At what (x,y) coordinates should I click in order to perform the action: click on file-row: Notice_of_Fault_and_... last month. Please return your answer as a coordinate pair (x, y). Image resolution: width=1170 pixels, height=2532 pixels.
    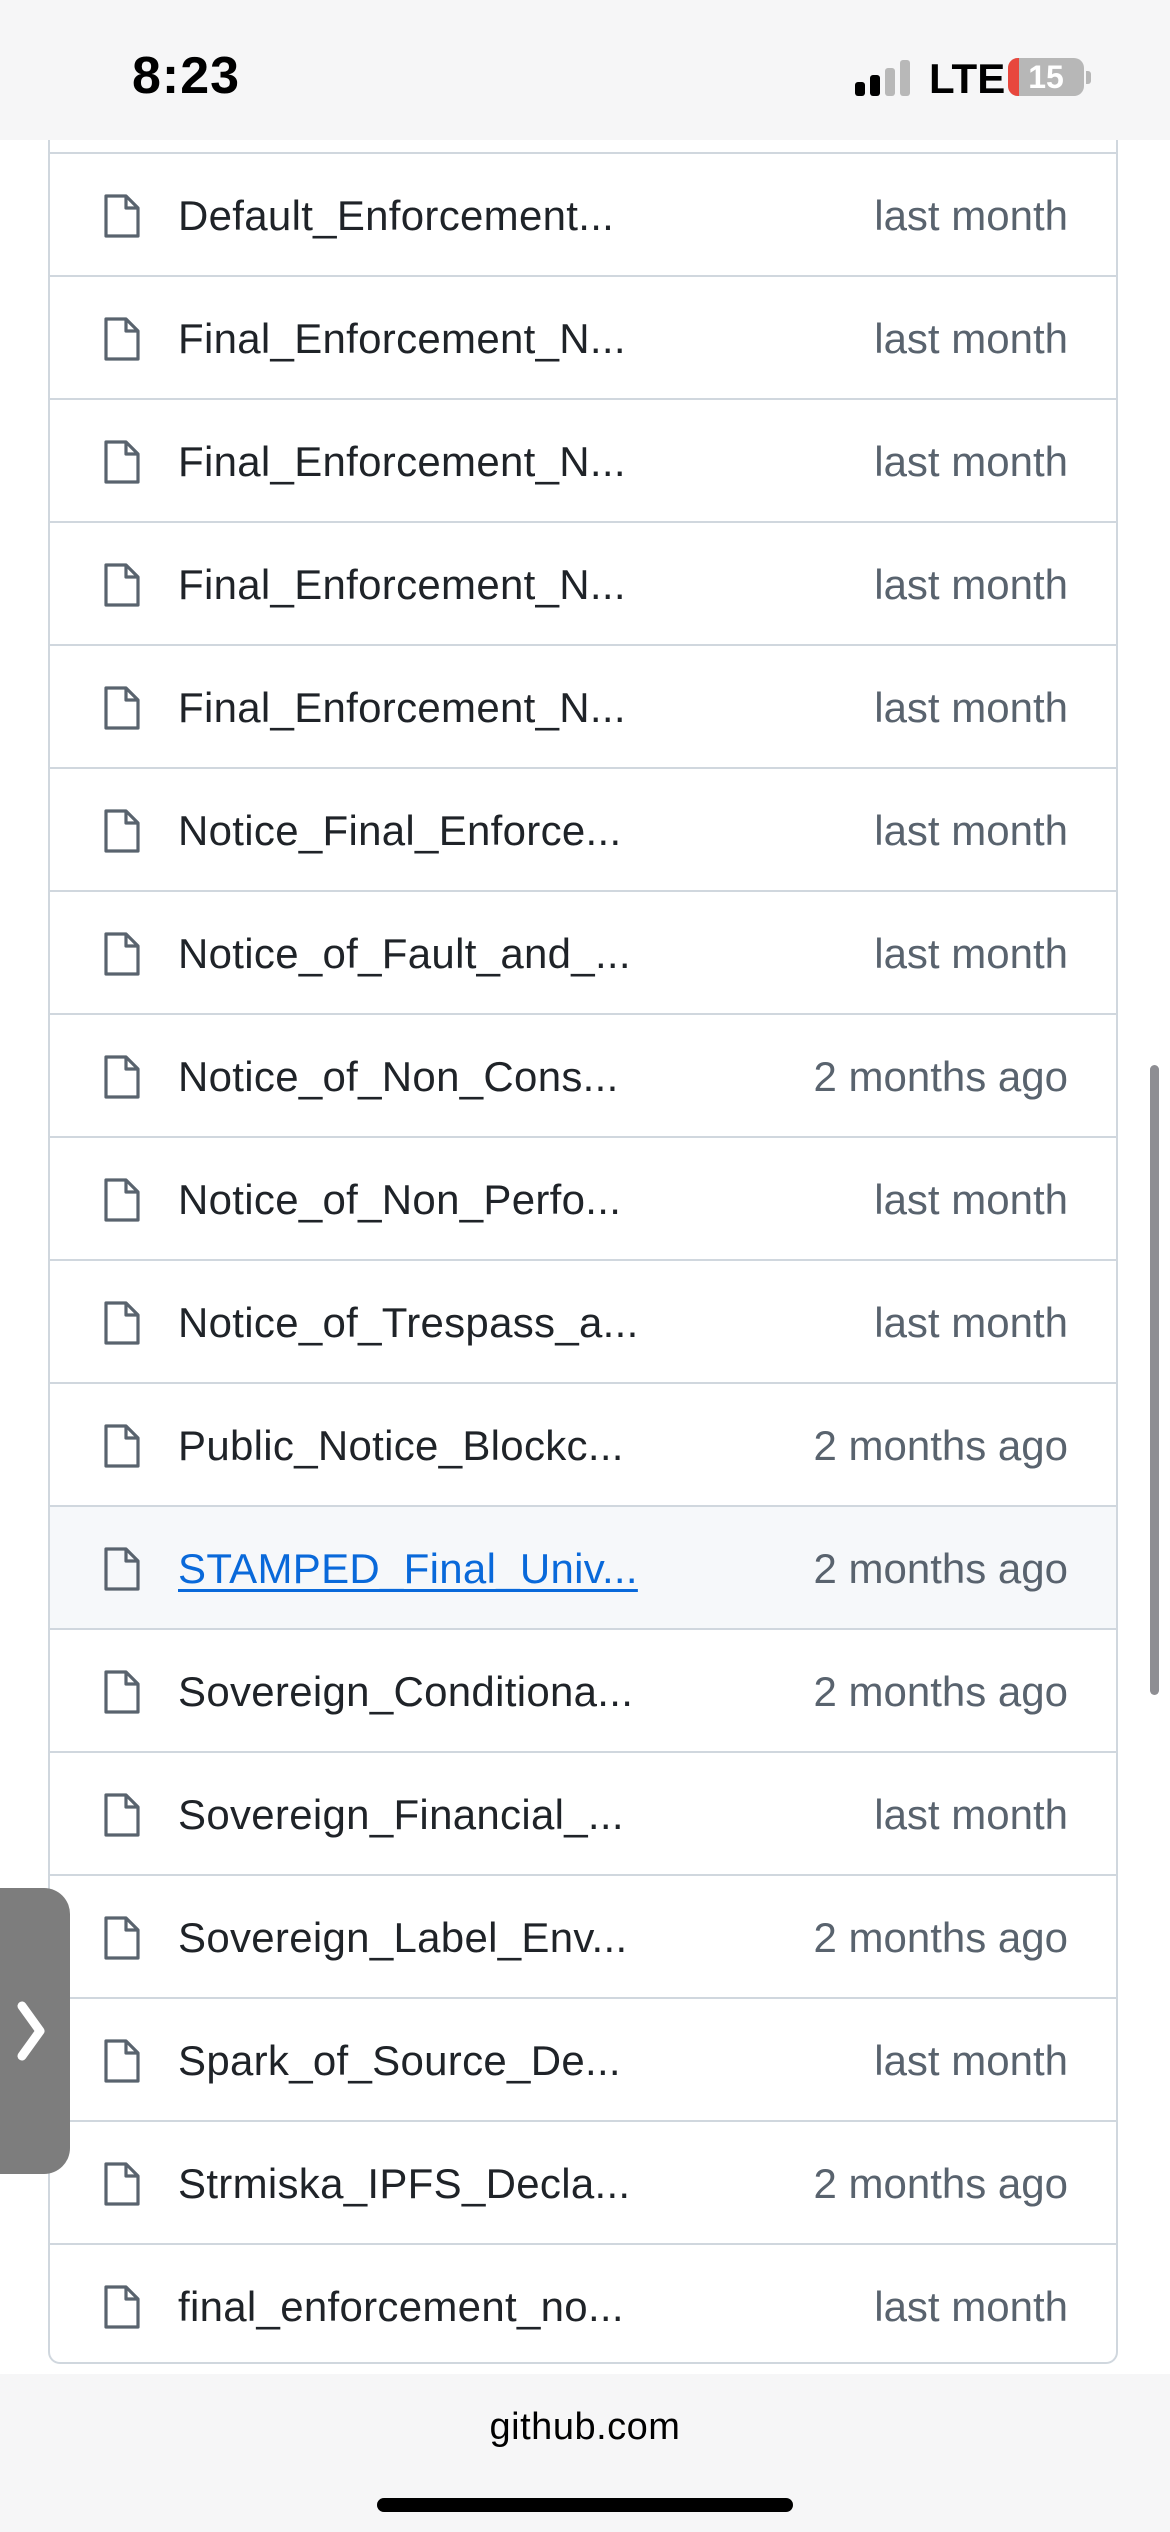
    Looking at the image, I should click on (583, 953).